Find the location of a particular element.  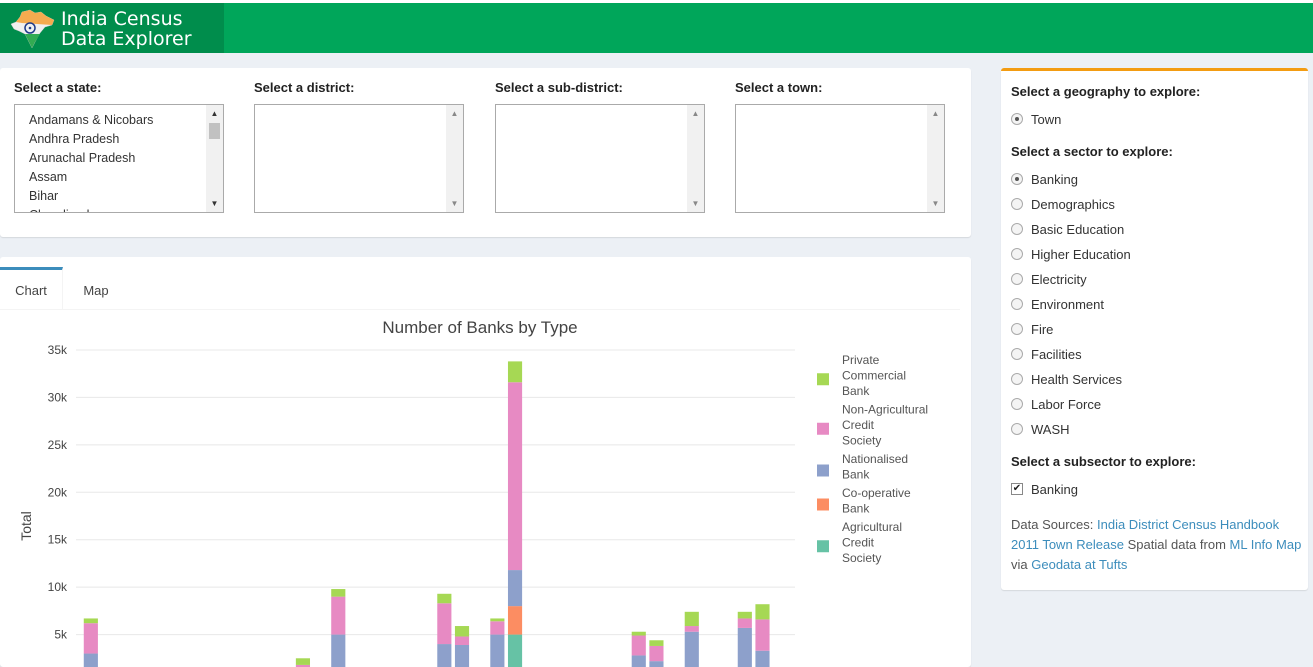

district-scrollbar: ▲ ▼ is located at coordinates (454, 158).